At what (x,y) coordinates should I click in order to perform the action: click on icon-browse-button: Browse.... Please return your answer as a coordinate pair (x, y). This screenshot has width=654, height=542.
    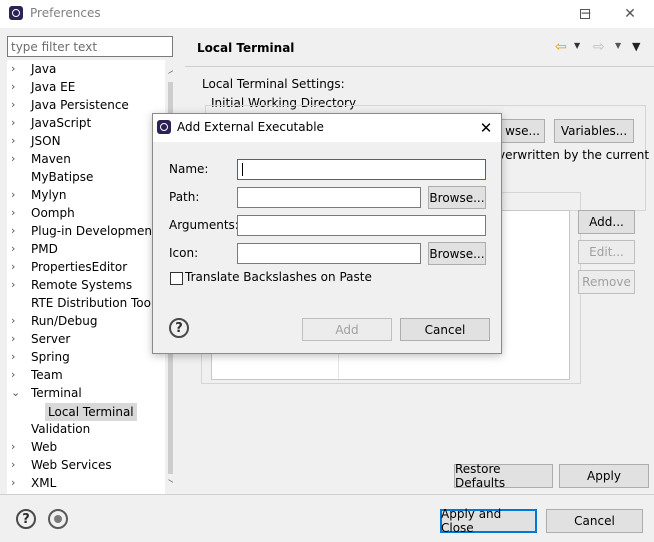
    Looking at the image, I should click on (457, 253).